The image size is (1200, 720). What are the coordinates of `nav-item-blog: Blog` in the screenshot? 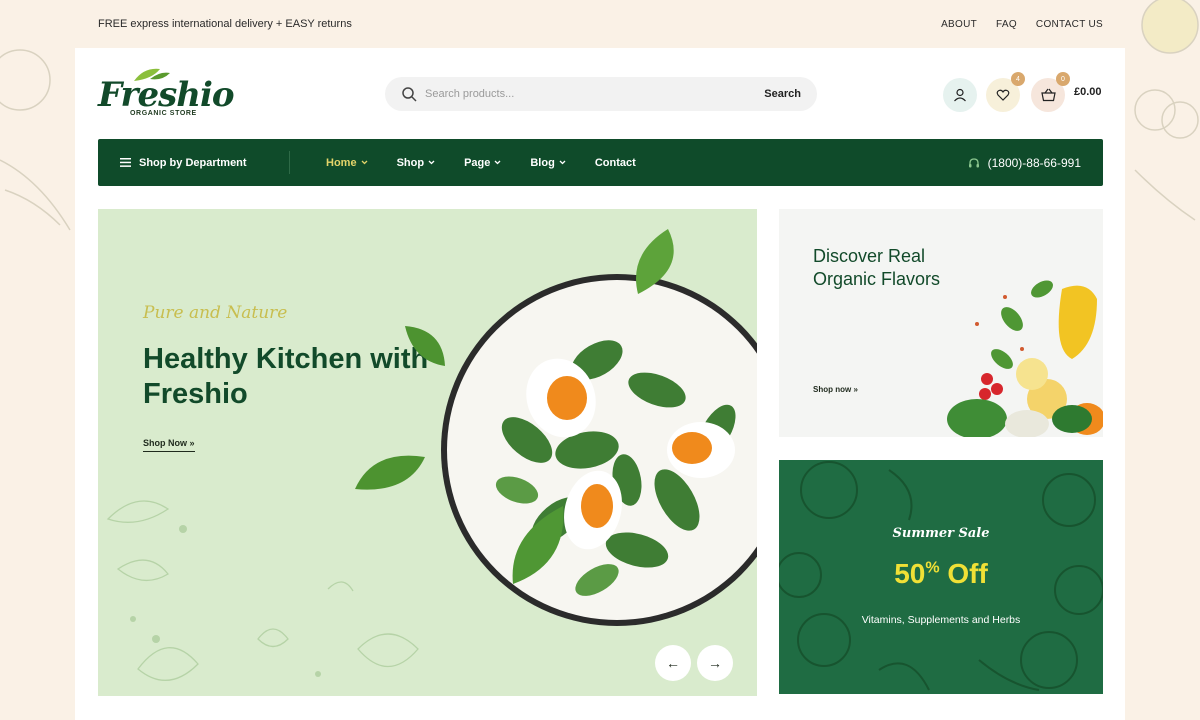 It's located at (548, 162).